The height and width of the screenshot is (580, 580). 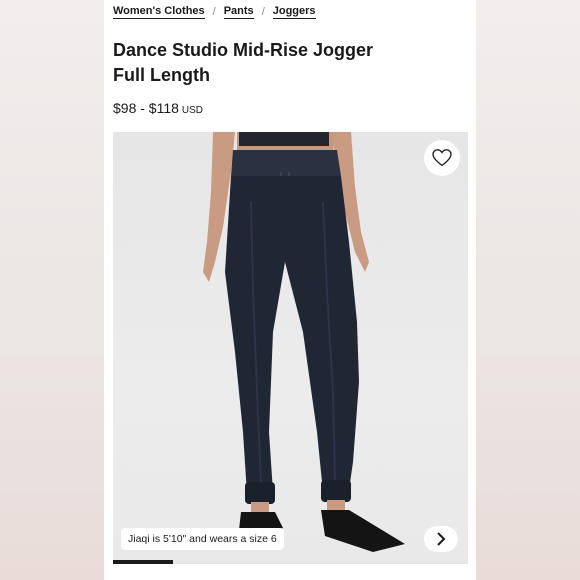 I want to click on product-price: $98 - $118 USD, so click(x=158, y=108).